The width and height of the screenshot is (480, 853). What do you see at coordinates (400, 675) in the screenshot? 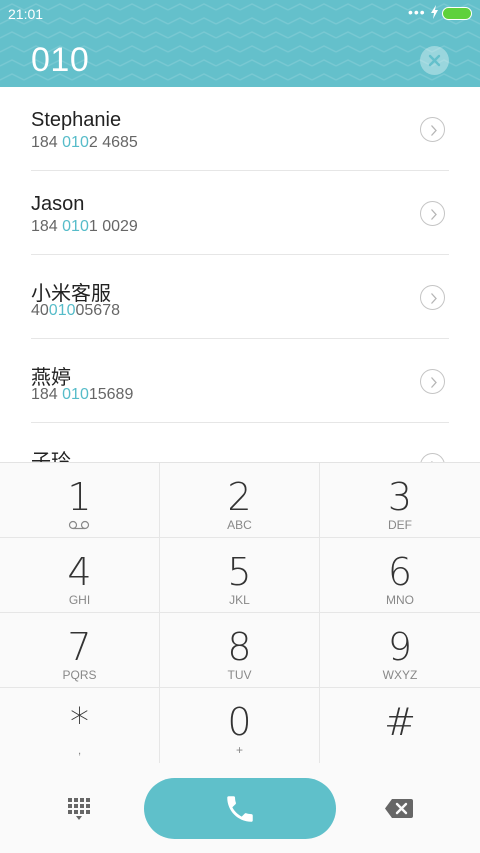
I see `key-letters: WXYZ` at bounding box center [400, 675].